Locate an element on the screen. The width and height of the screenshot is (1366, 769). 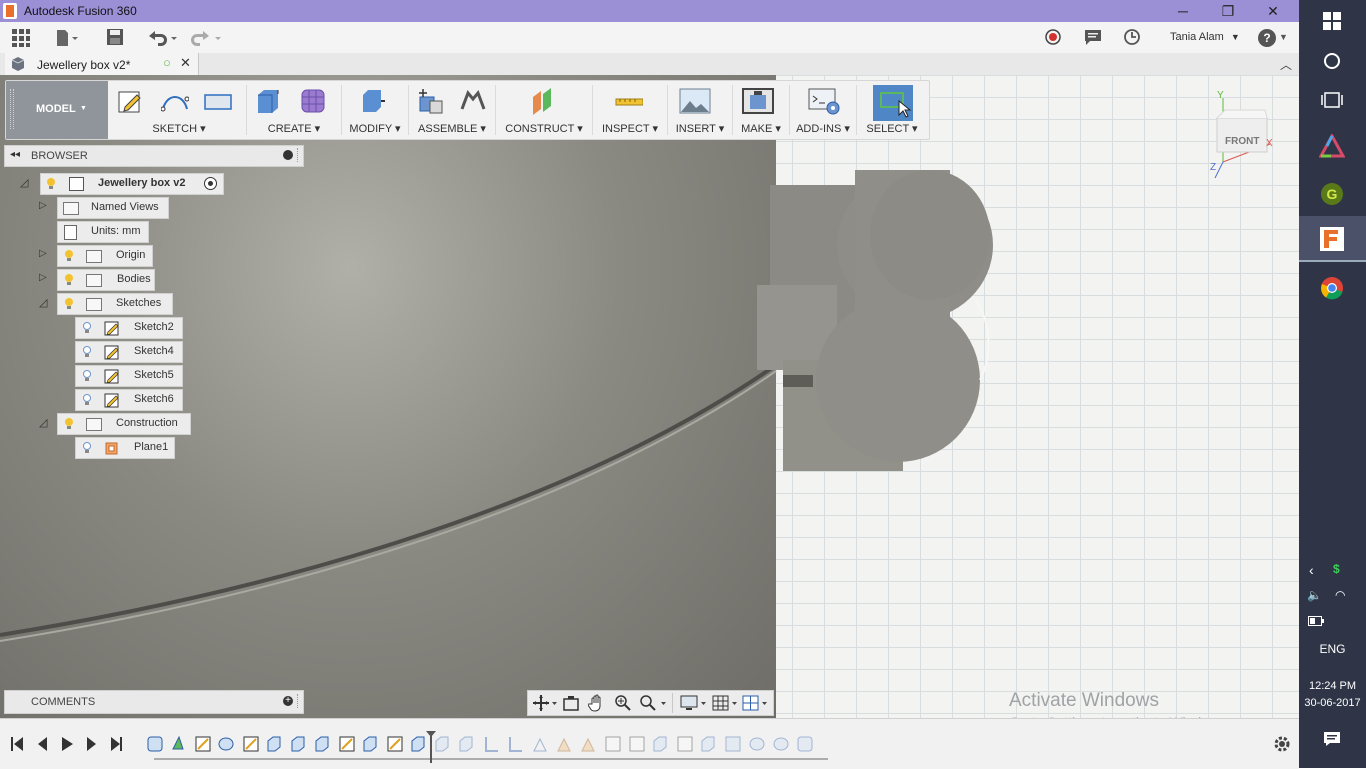
fit-zoom-icon is located at coordinates (653, 703).